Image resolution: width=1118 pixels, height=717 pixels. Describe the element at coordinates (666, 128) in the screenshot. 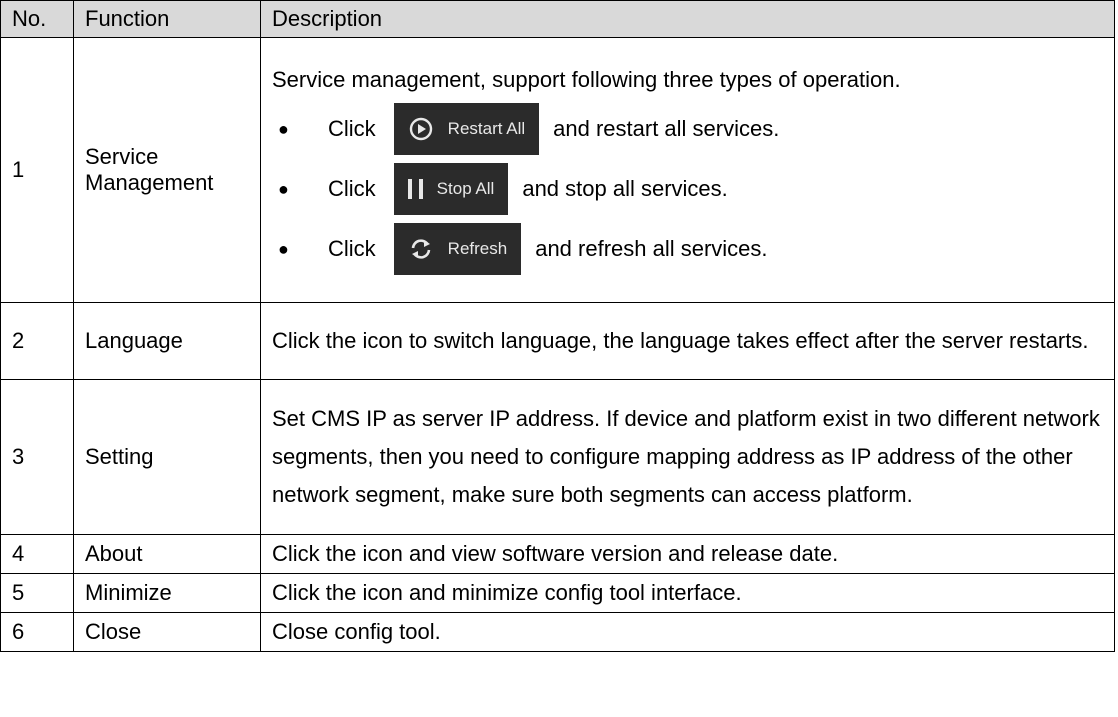

I see `bullet-suffix: and restart all services.` at that location.